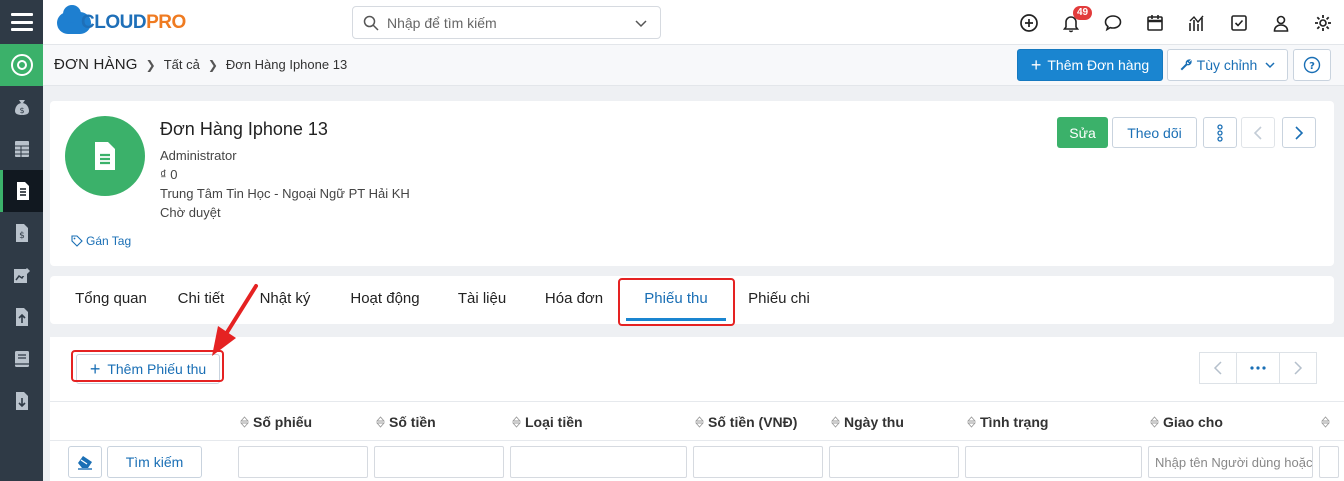  I want to click on breadcrumb-module: ĐƠN HÀNG, so click(96, 64).